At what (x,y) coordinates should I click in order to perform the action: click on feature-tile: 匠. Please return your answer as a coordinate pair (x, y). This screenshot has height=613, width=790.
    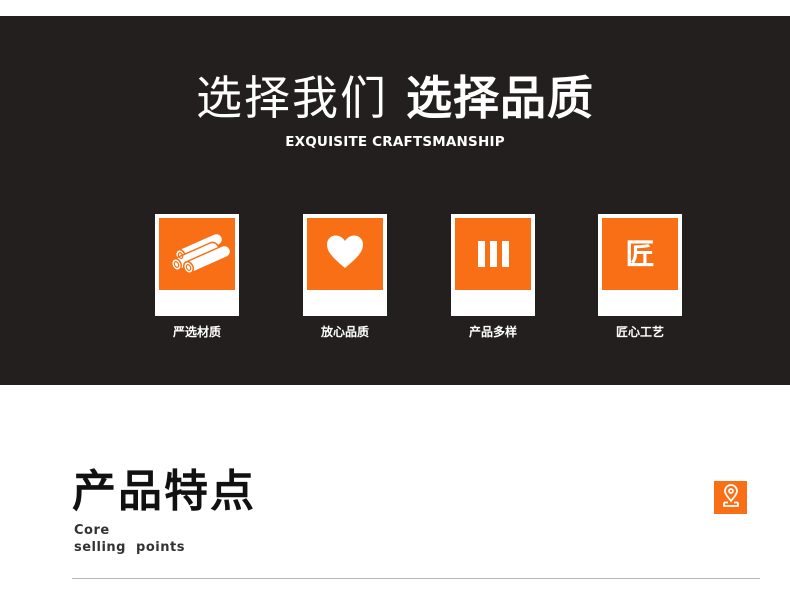
    Looking at the image, I should click on (640, 254).